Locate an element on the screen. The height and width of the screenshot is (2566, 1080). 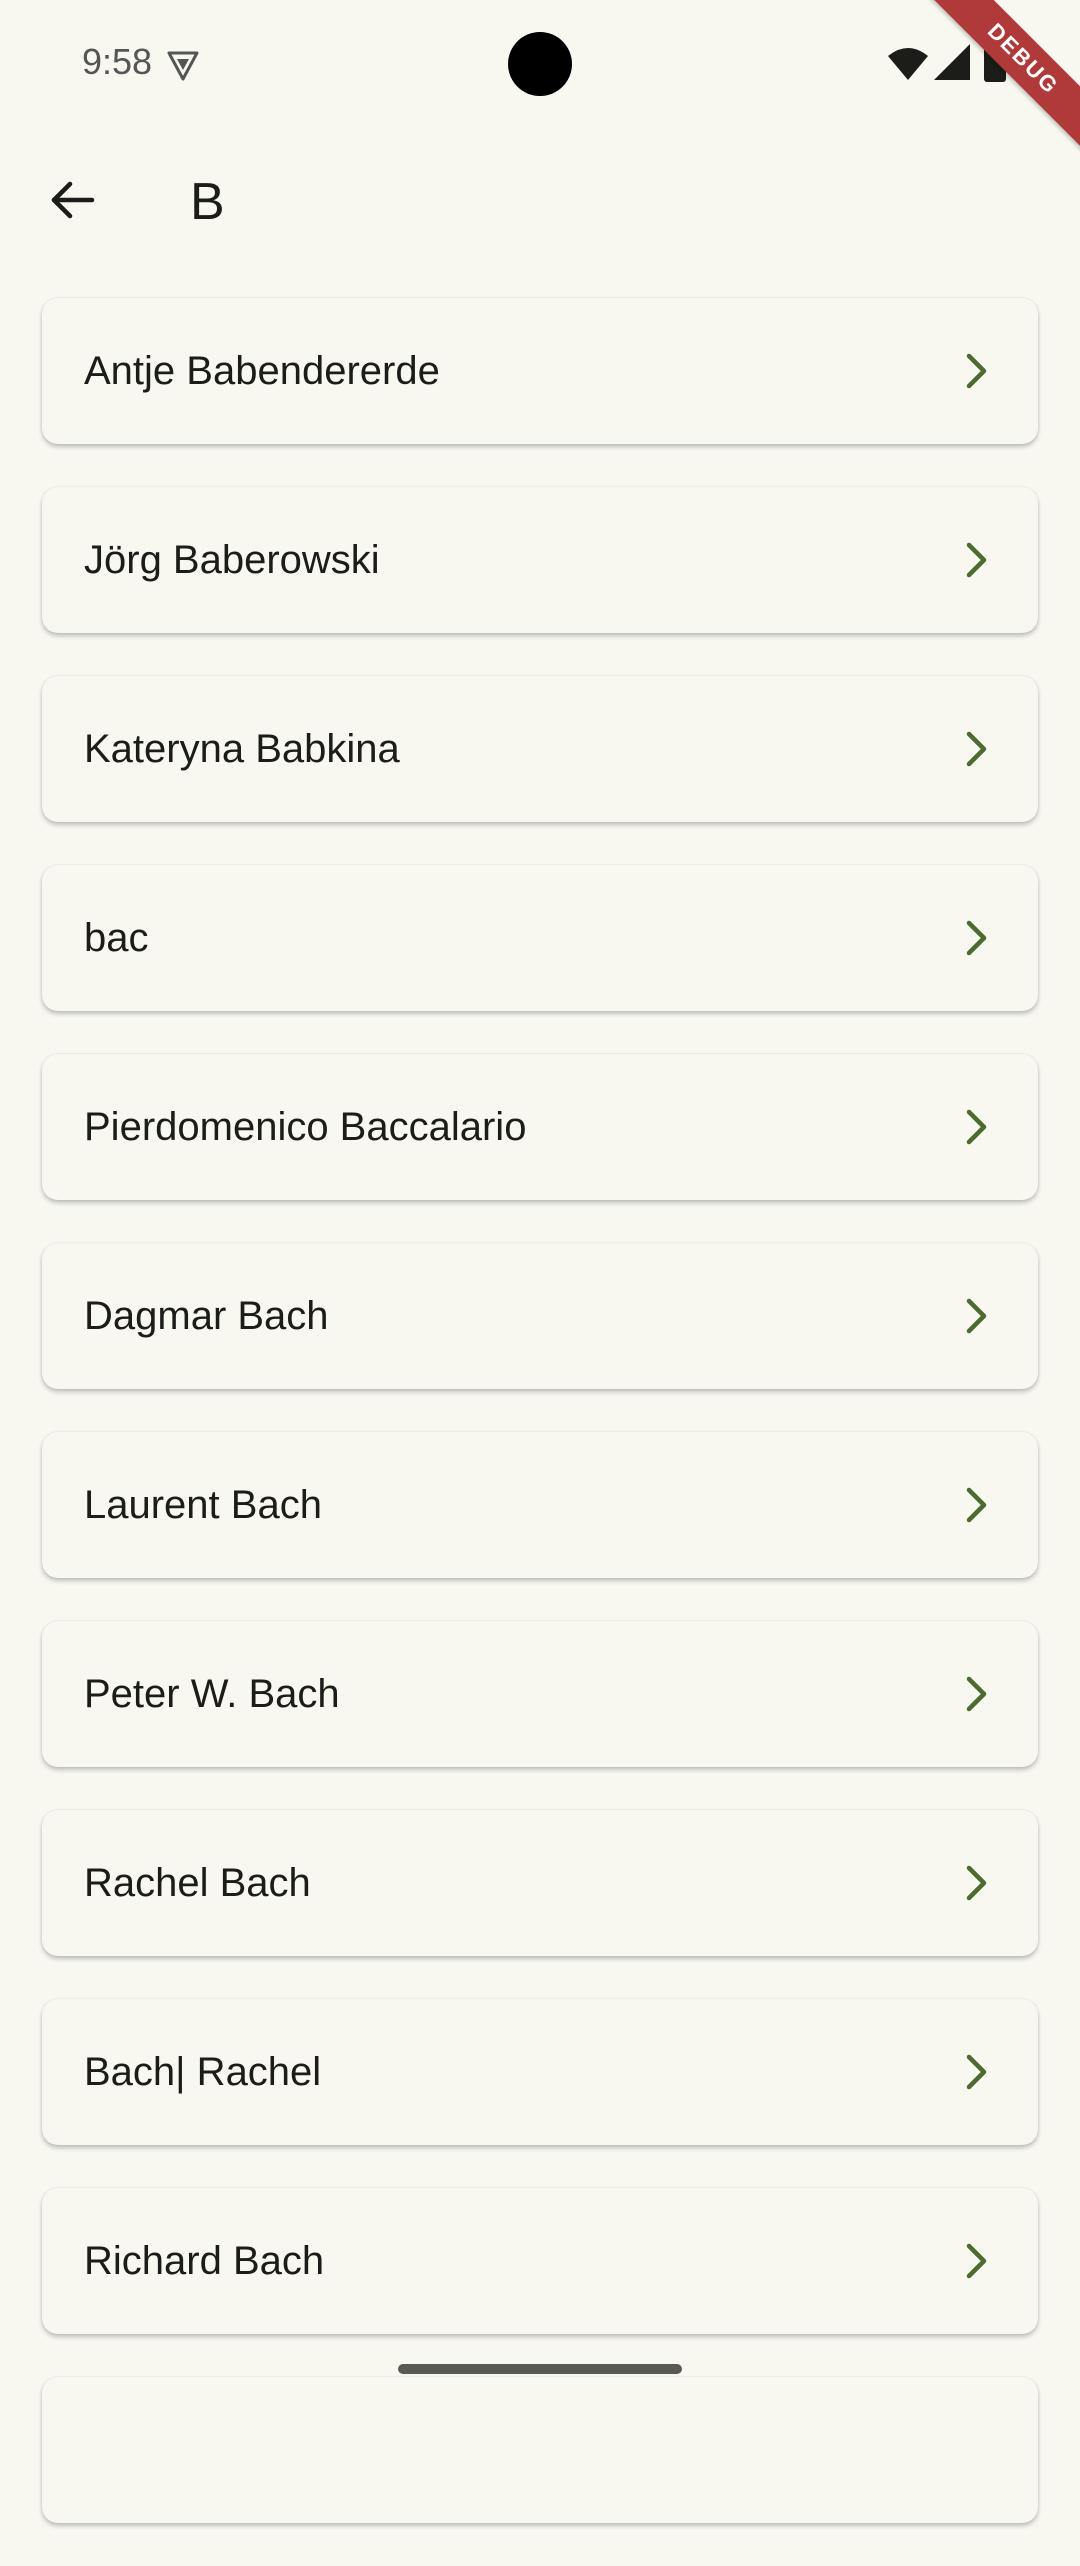
vpn-shield-icon is located at coordinates (183, 65).